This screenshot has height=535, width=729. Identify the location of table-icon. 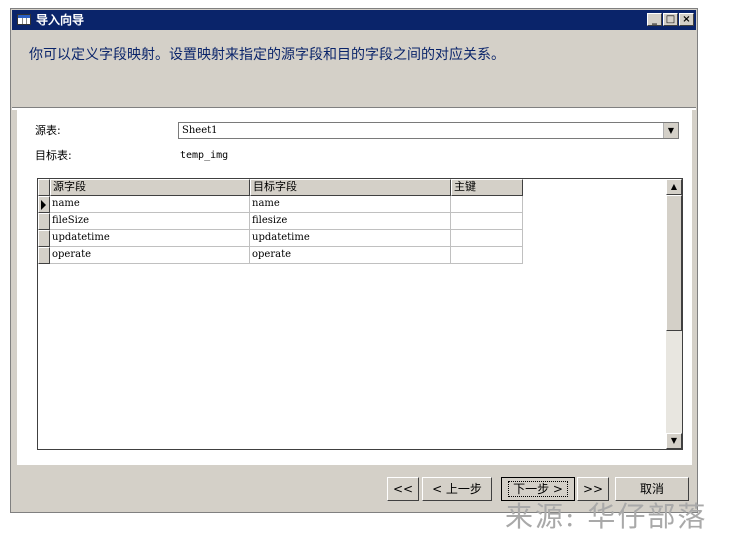
(24, 19).